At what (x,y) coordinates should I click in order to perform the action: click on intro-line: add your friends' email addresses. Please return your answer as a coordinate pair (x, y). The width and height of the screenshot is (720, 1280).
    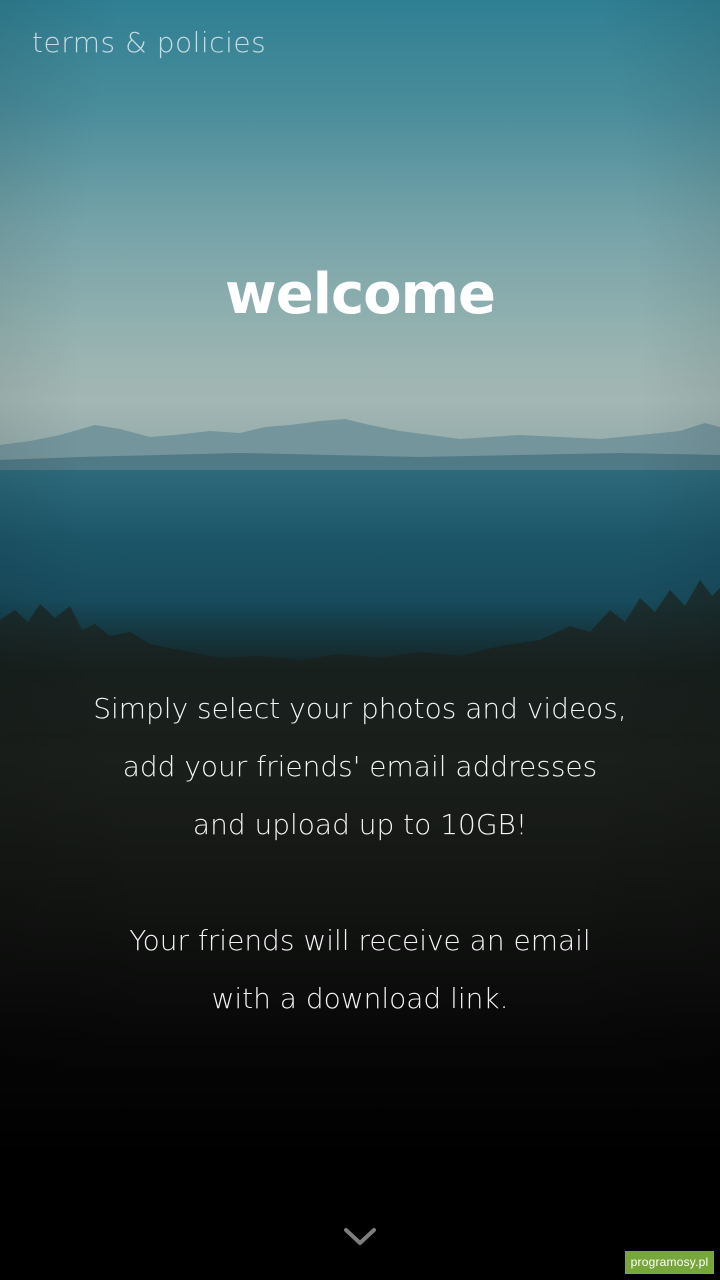
    Looking at the image, I should click on (360, 766).